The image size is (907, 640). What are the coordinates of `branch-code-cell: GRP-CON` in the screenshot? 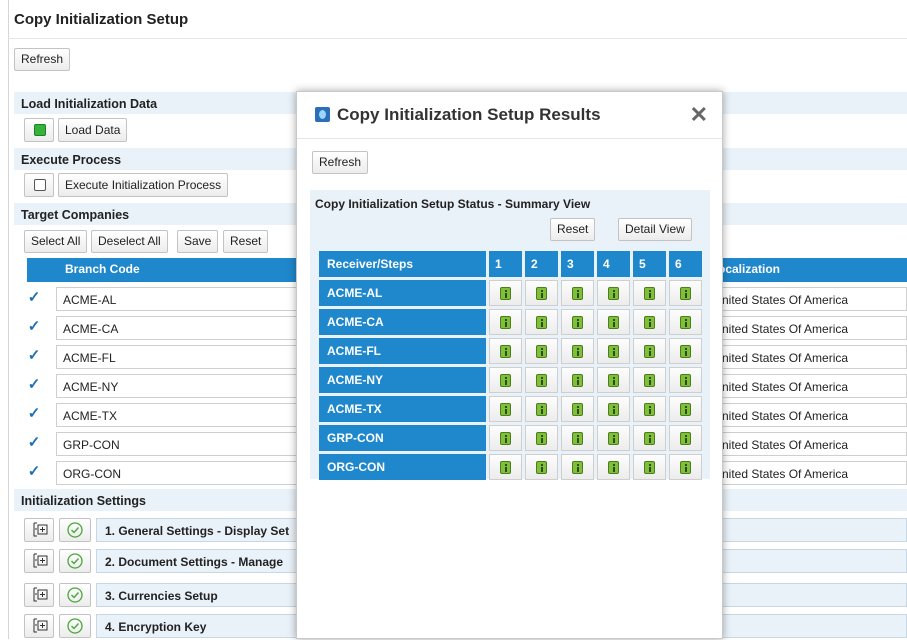 It's located at (178, 444).